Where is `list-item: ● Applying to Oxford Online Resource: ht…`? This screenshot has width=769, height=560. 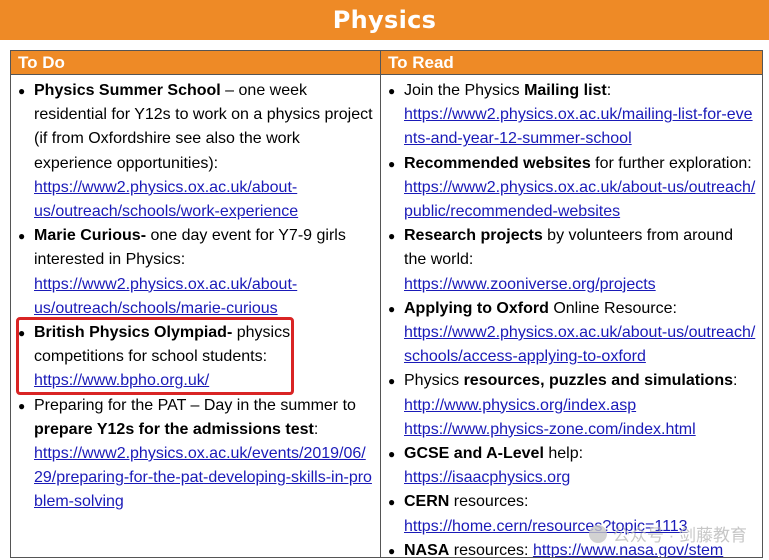
list-item: ● Applying to Oxford Online Resource: ht… is located at coordinates (572, 333).